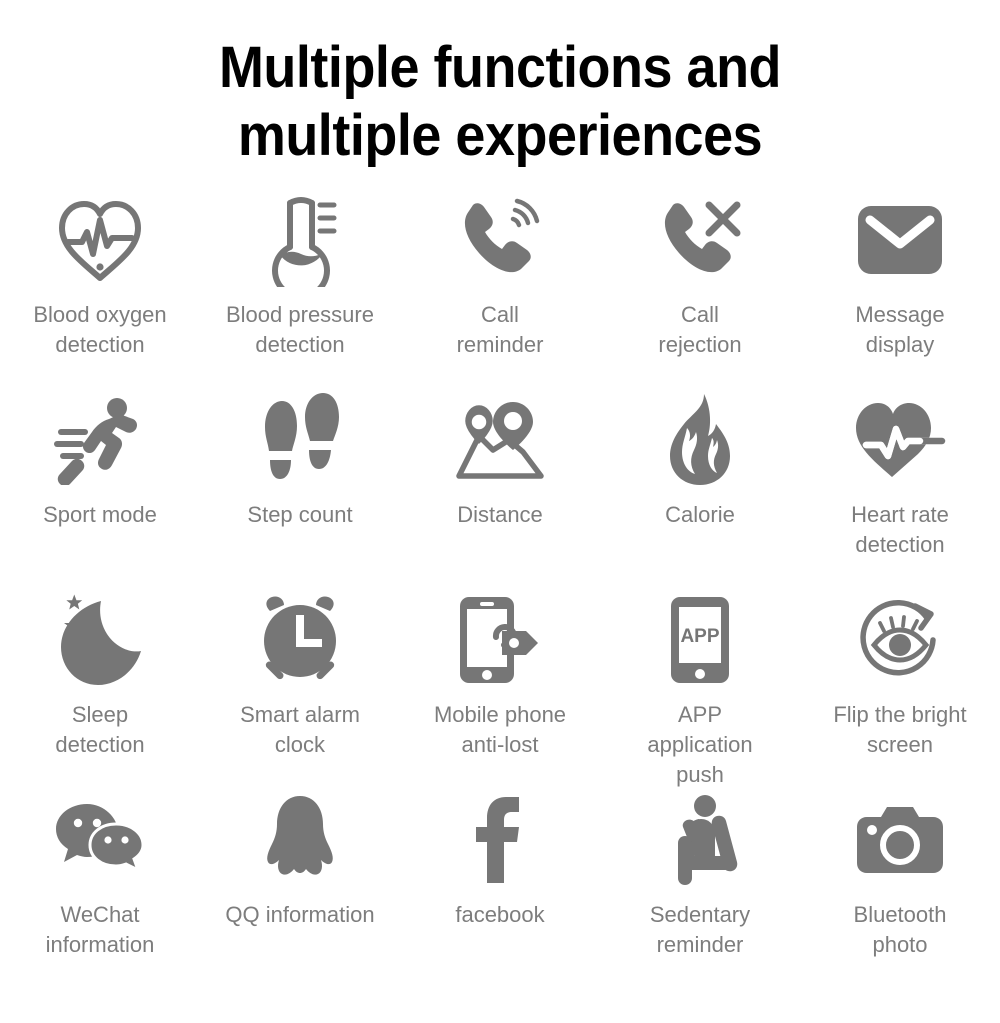 The image size is (1000, 1023). I want to click on feature-label: Message display, so click(900, 329).